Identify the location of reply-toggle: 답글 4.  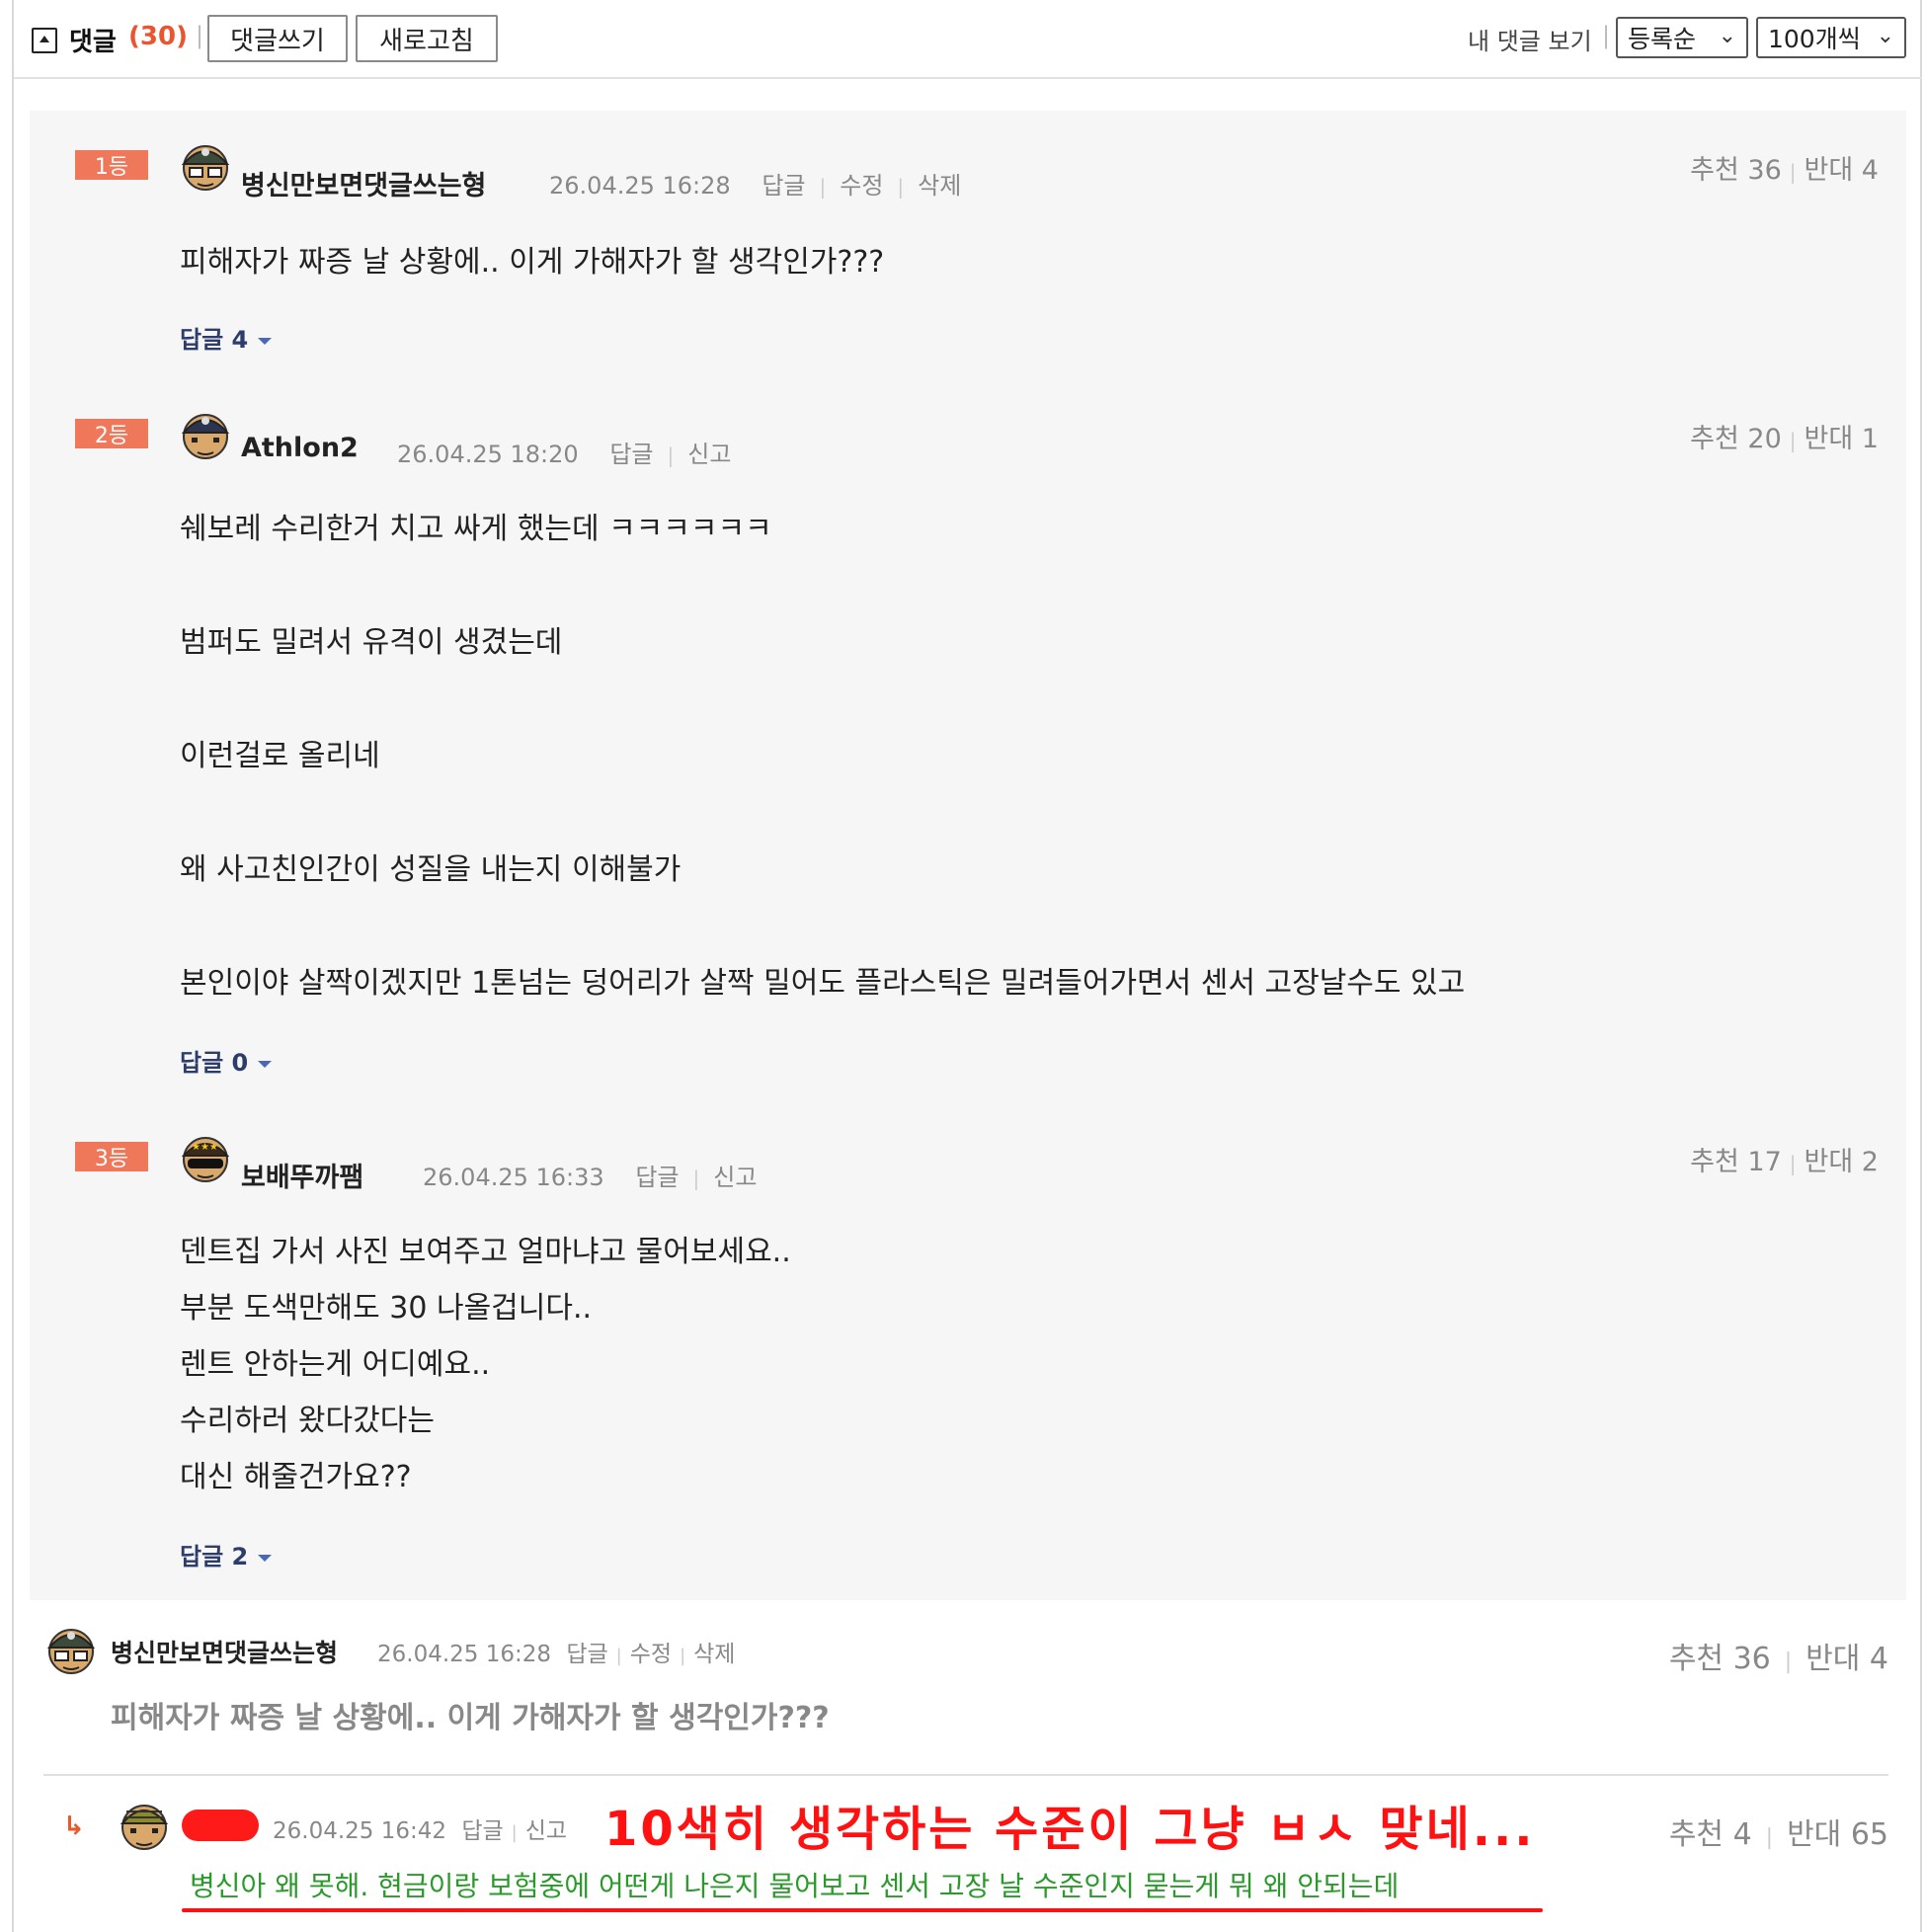
(226, 337).